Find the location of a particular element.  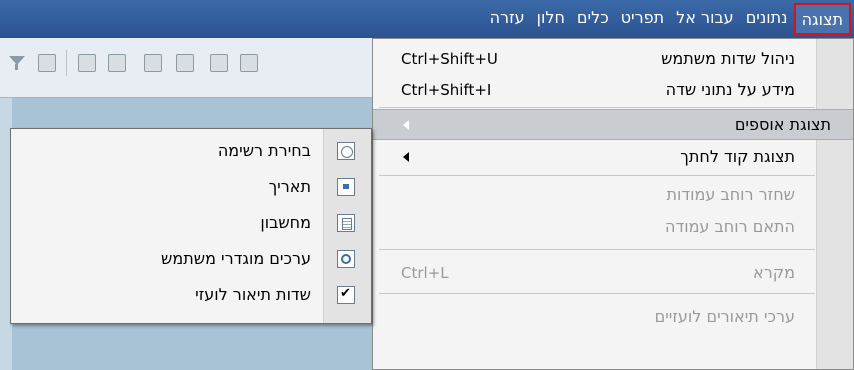

calculator-icon is located at coordinates (346, 223).